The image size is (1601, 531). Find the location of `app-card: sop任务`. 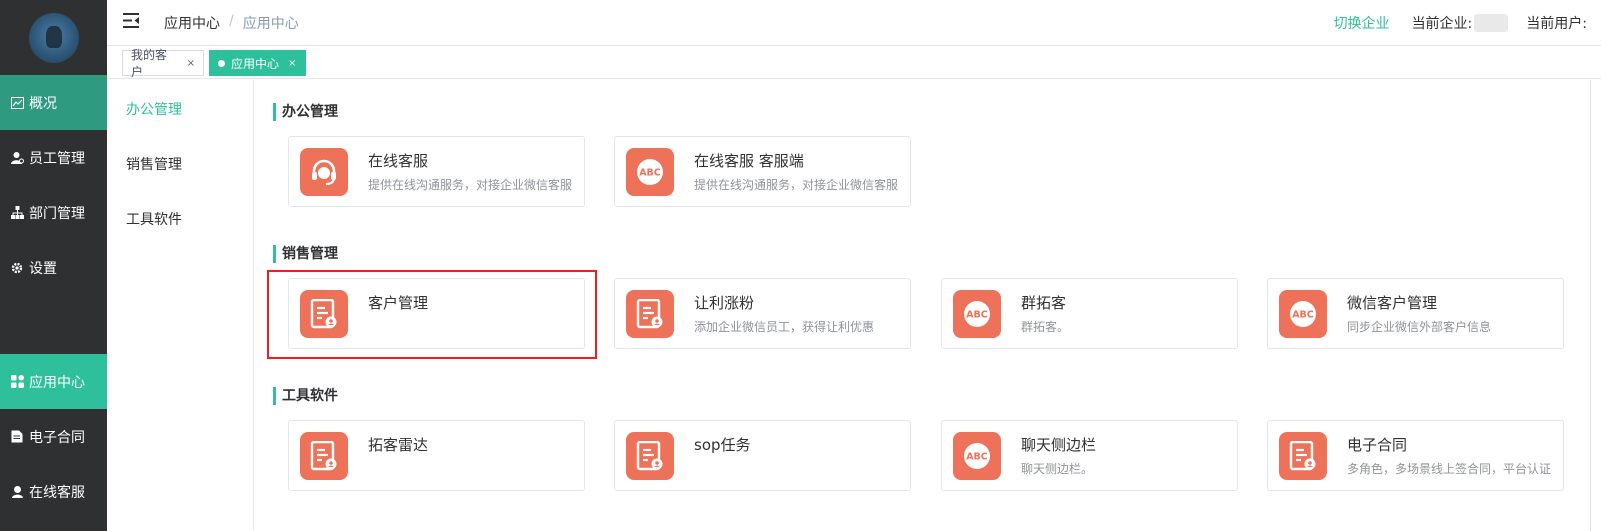

app-card: sop任务 is located at coordinates (762, 455).